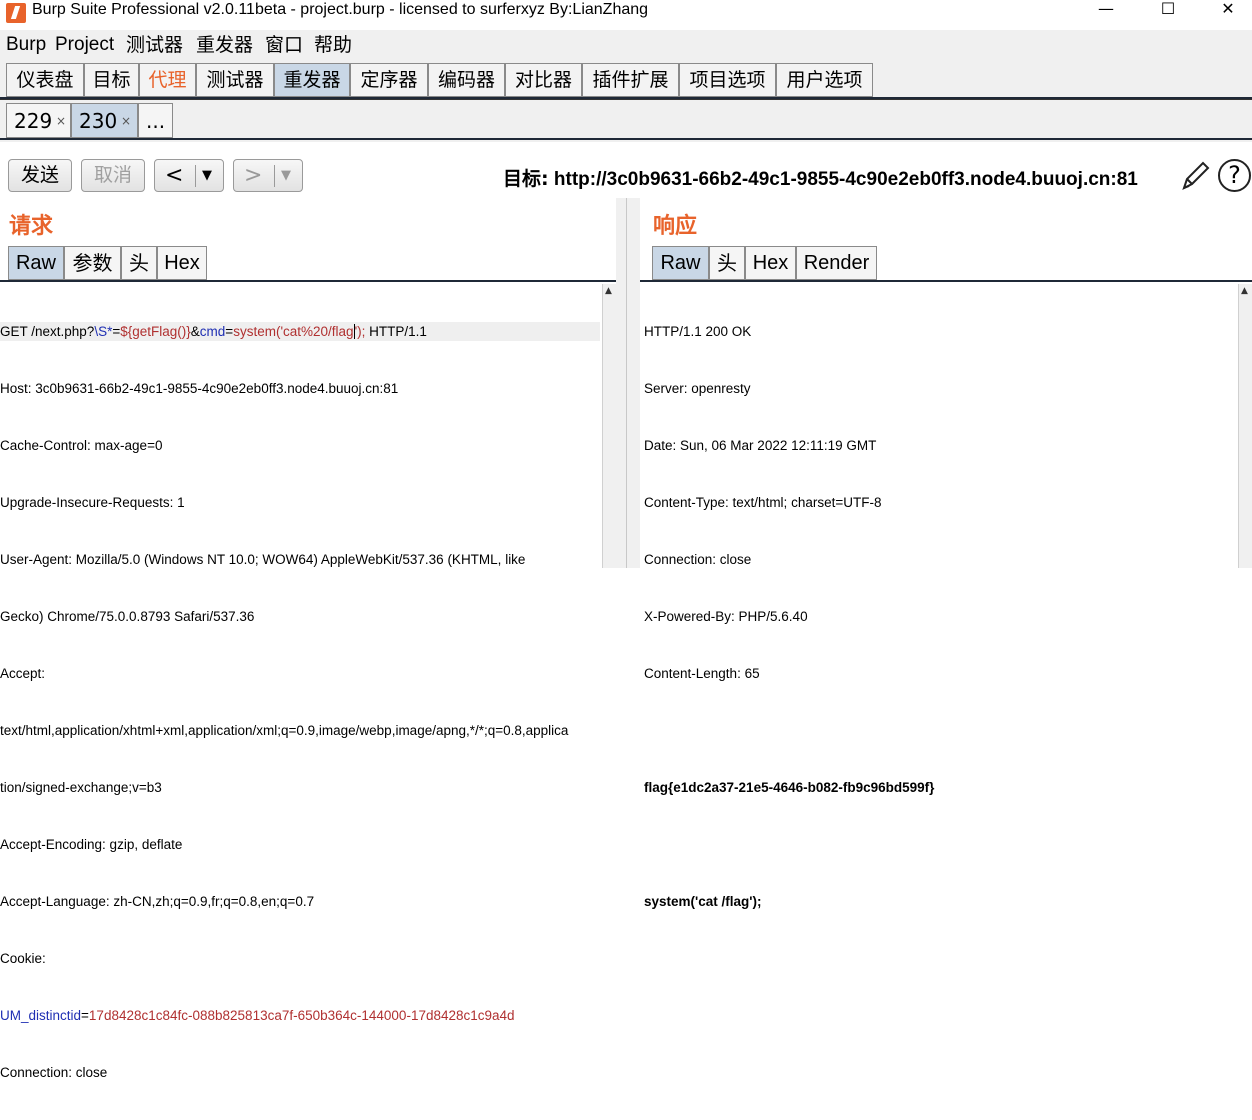 The height and width of the screenshot is (1120, 1252). Describe the element at coordinates (182, 263) in the screenshot. I see `request-tab-hex: Hex` at that location.